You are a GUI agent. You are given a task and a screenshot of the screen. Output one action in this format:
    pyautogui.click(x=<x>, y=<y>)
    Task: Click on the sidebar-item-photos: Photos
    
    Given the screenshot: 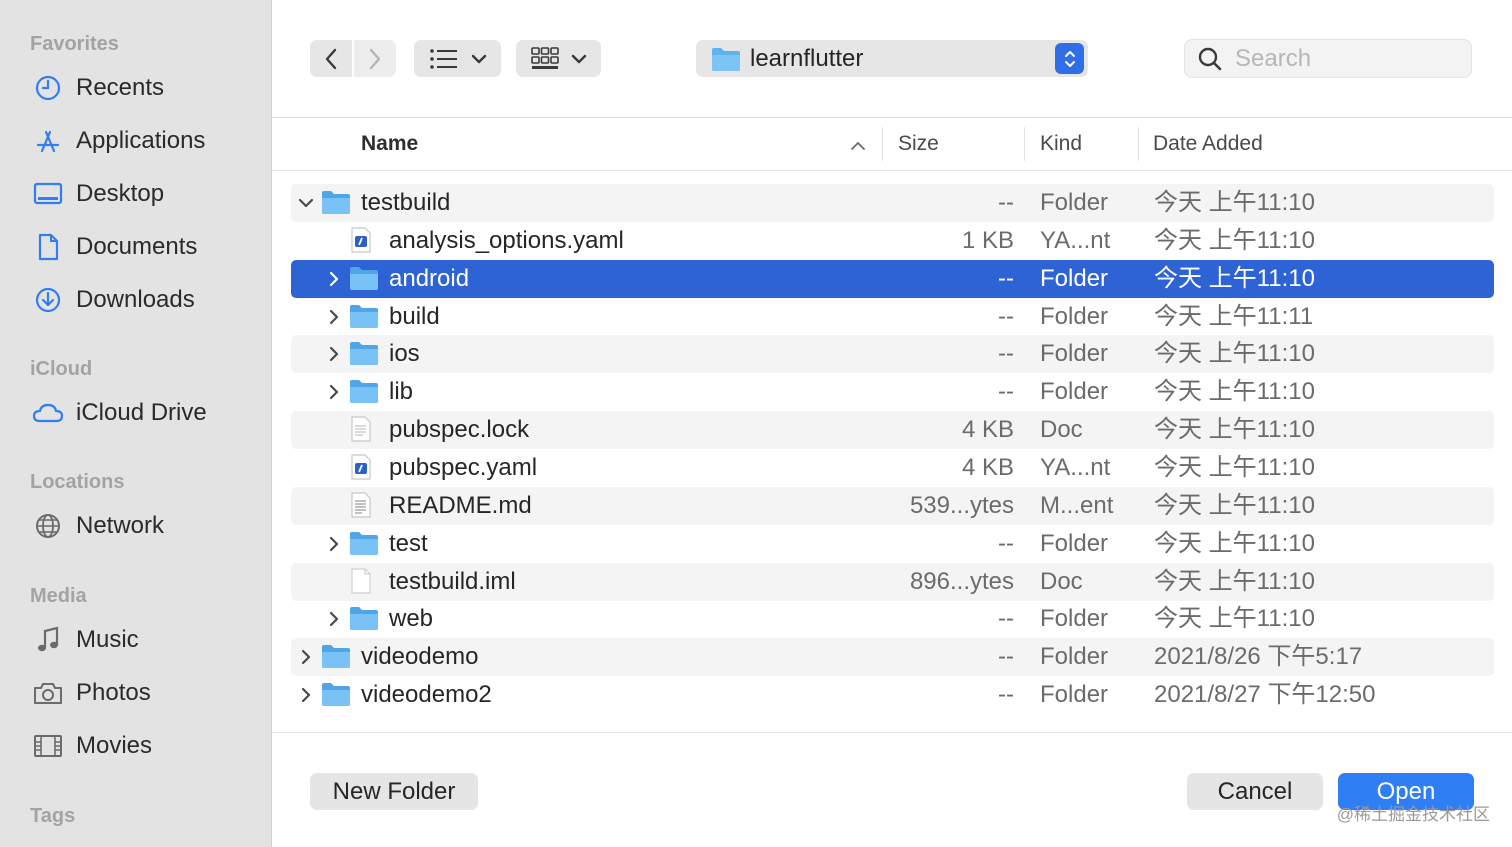 What is the action you would take?
    pyautogui.click(x=145, y=693)
    